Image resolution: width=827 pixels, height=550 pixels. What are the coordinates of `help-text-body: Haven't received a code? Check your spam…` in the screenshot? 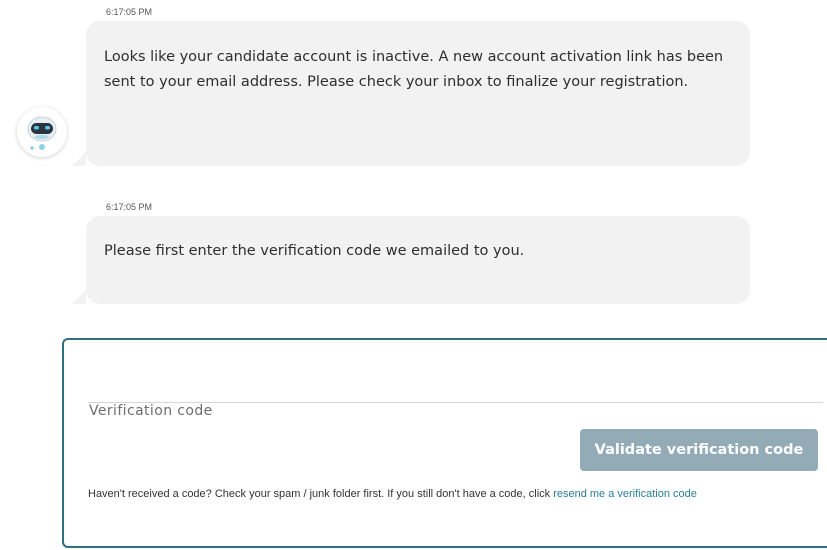 It's located at (321, 494).